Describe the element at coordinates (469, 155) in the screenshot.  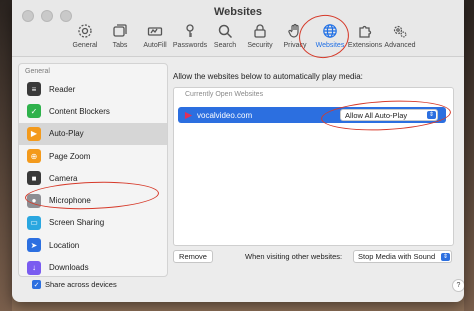
I see `desktop-background-right` at that location.